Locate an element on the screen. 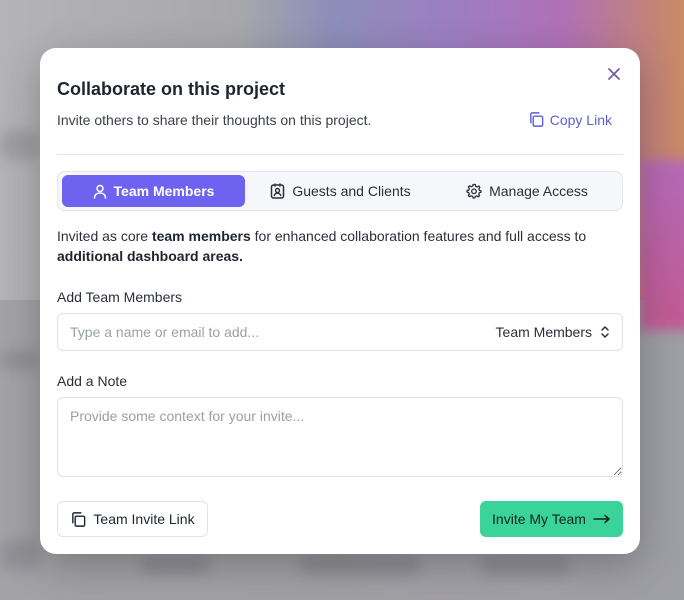 The height and width of the screenshot is (600, 684). gear-icon is located at coordinates (474, 191).